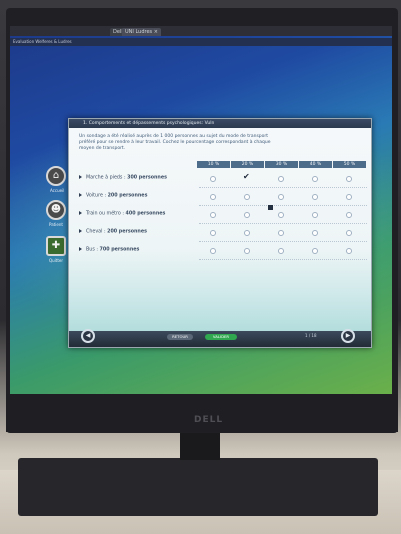  I want to click on column-header: 10 %, so click(213, 164).